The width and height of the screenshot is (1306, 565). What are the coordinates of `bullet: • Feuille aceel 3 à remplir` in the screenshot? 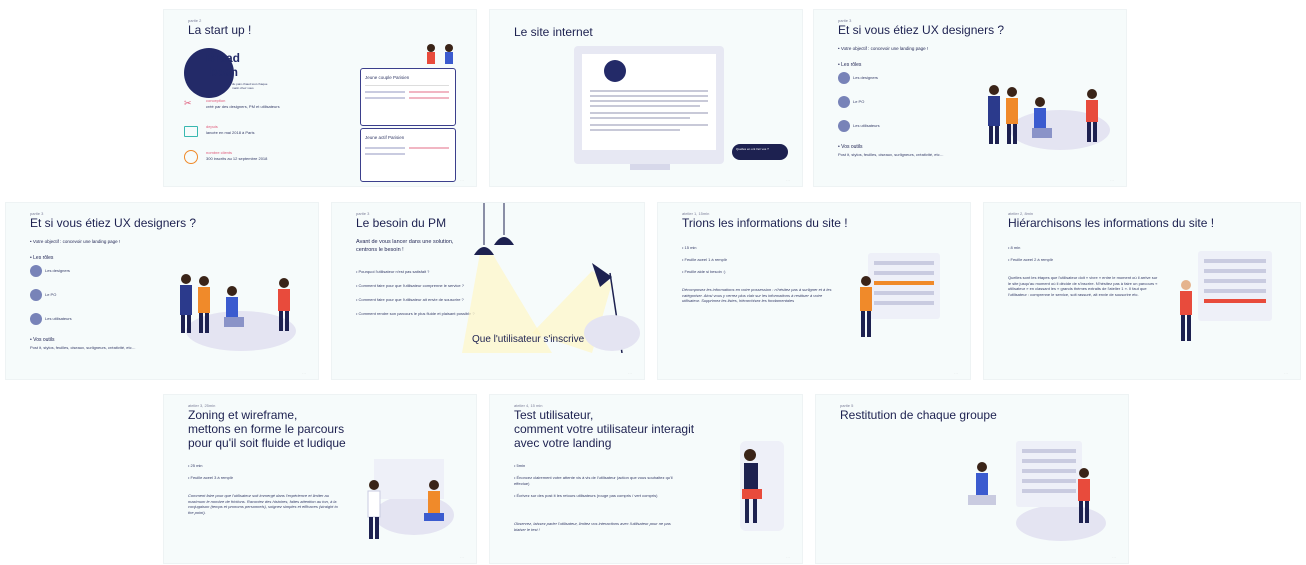 It's located at (210, 477).